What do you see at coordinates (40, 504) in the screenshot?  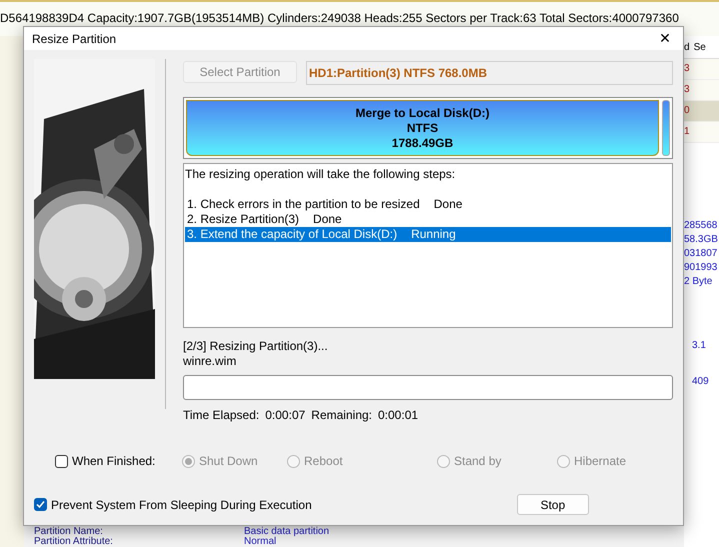 I see `prevent-sleep-checkbox` at bounding box center [40, 504].